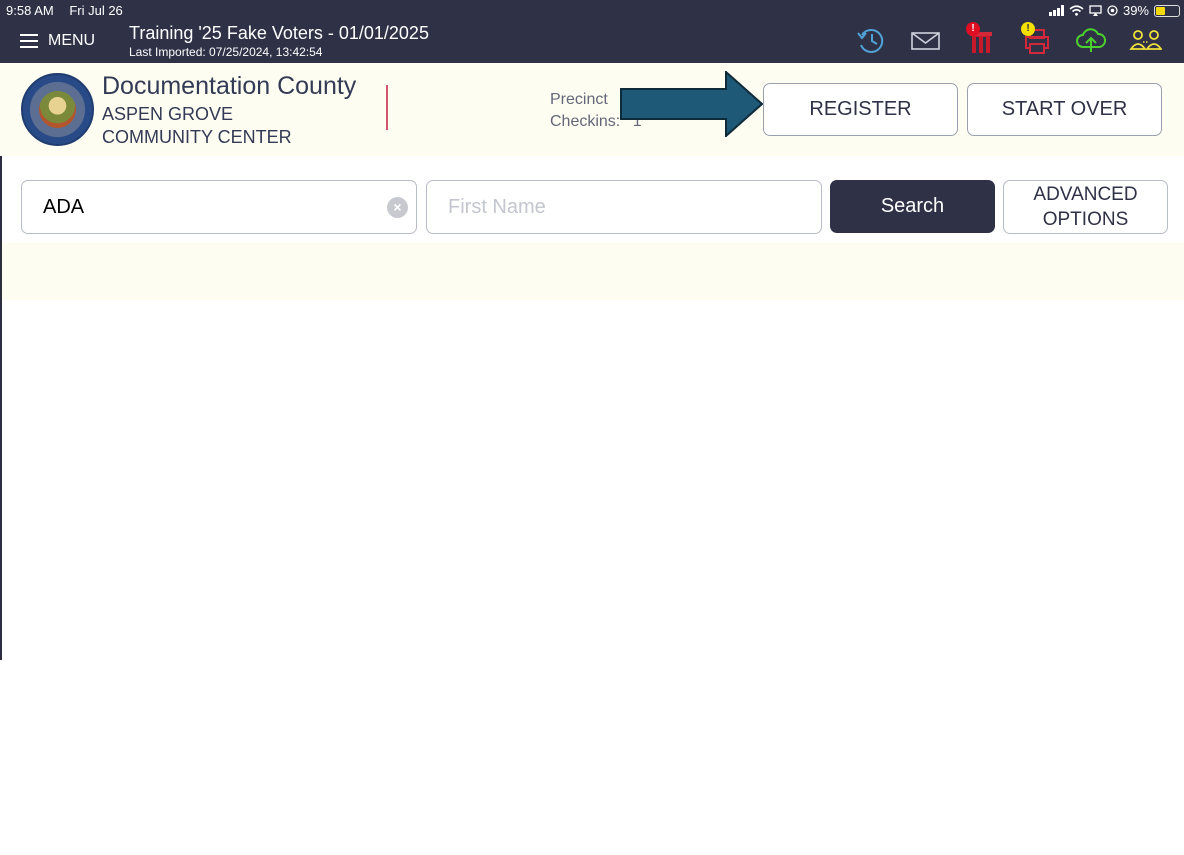 This screenshot has width=1184, height=855. Describe the element at coordinates (1090, 40) in the screenshot. I see `cloud-upload-icon` at that location.